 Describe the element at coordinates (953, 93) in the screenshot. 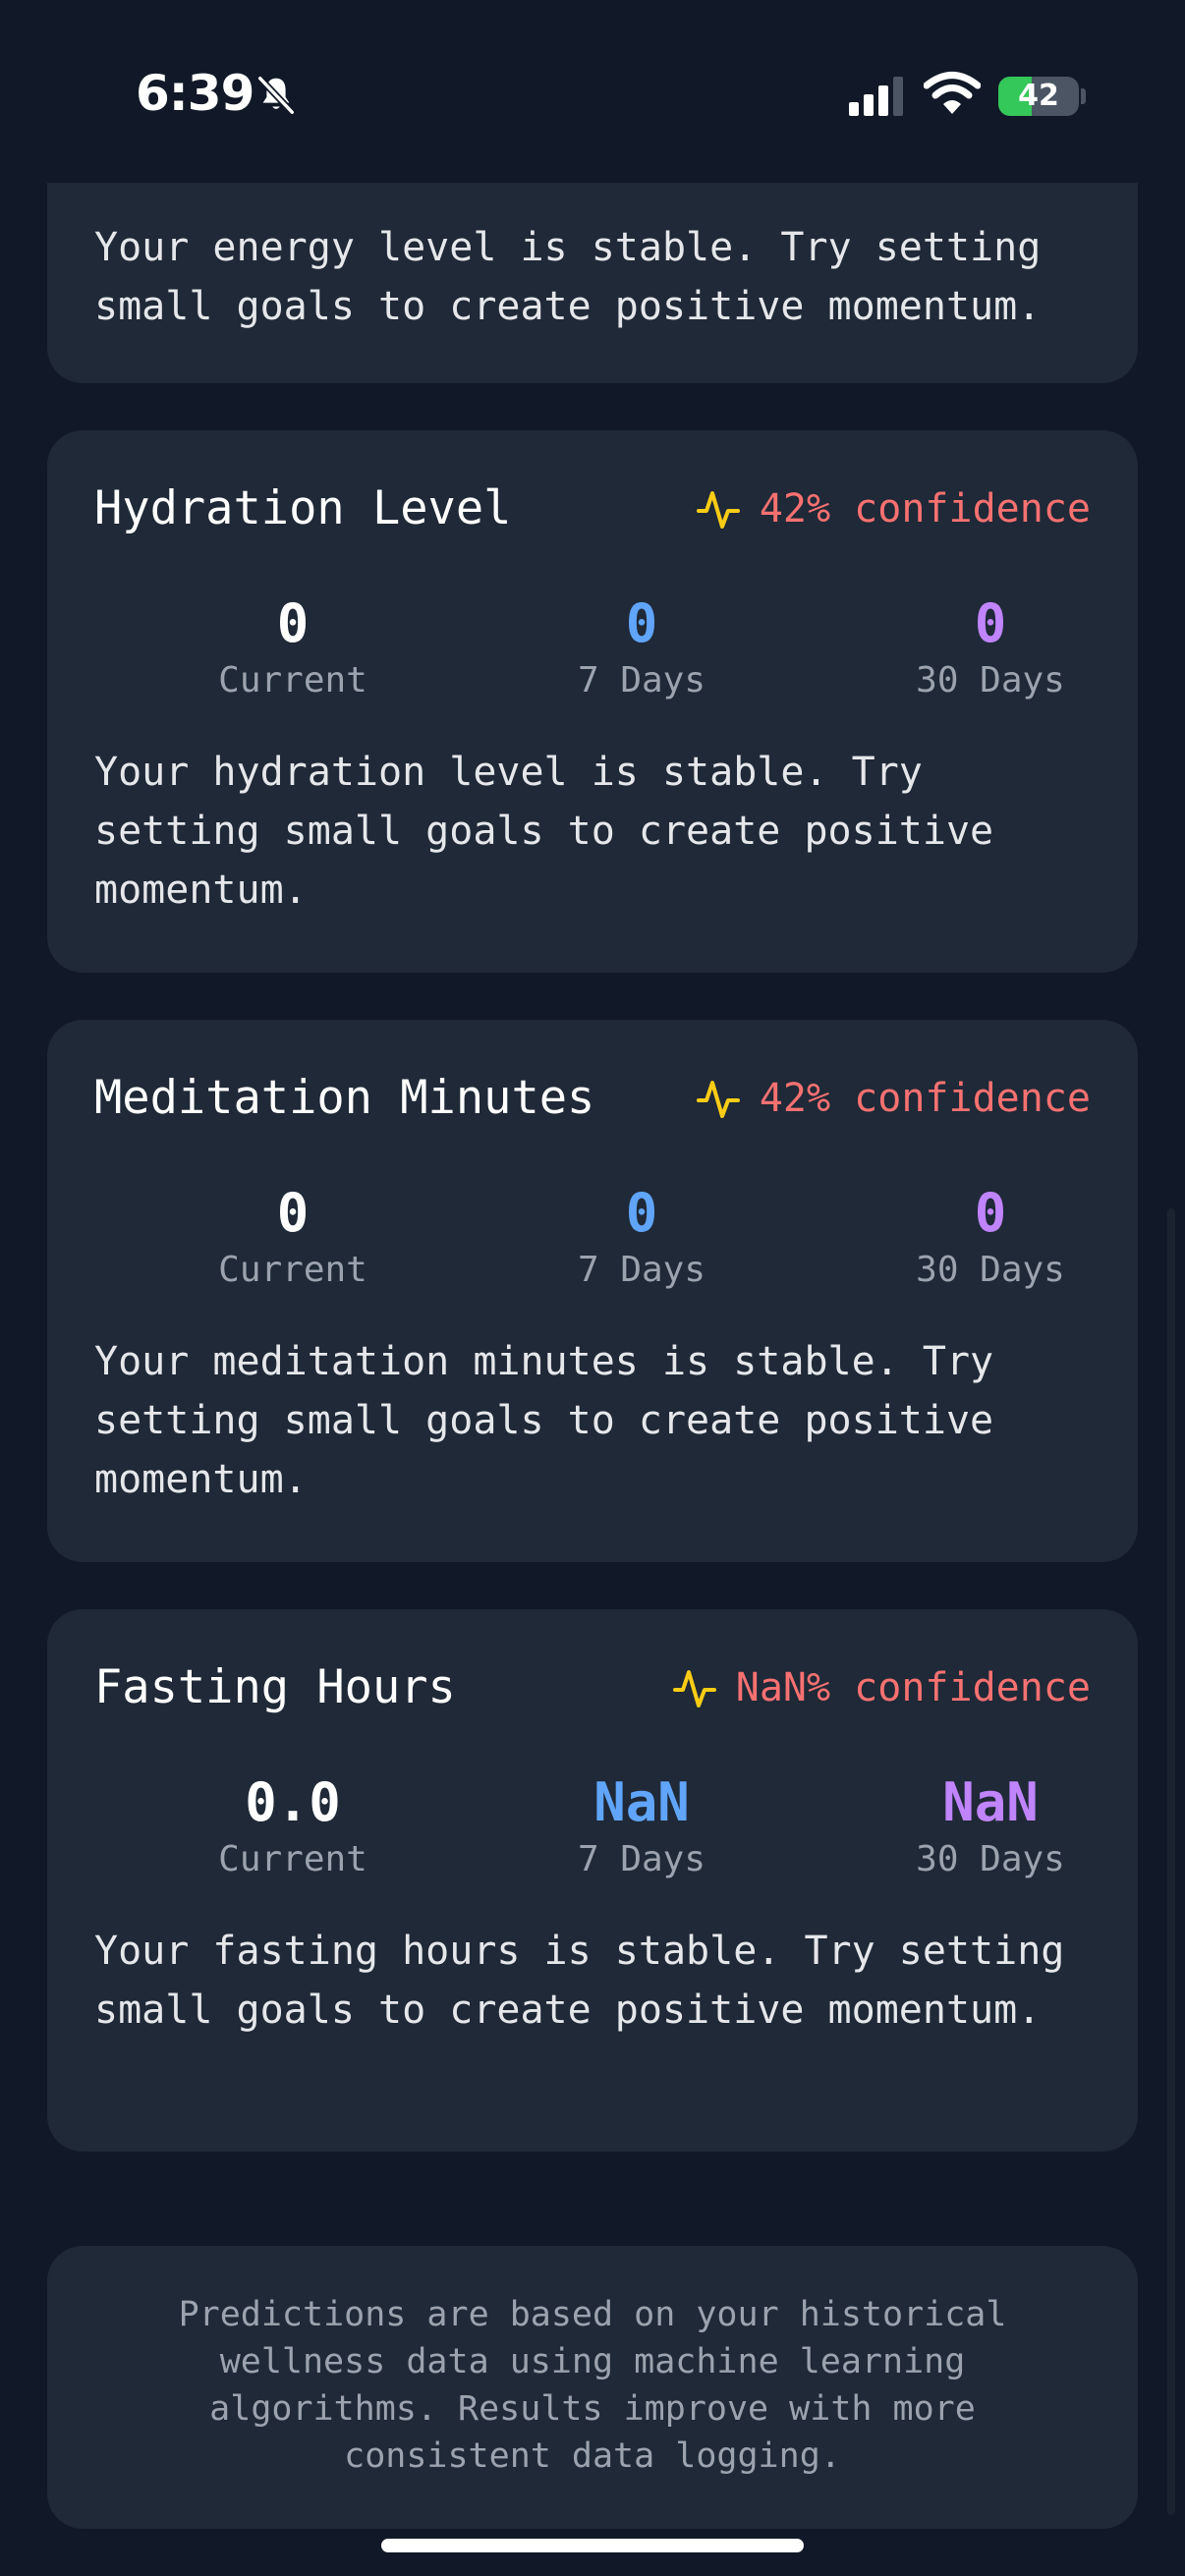

I see `wifi-icon` at that location.